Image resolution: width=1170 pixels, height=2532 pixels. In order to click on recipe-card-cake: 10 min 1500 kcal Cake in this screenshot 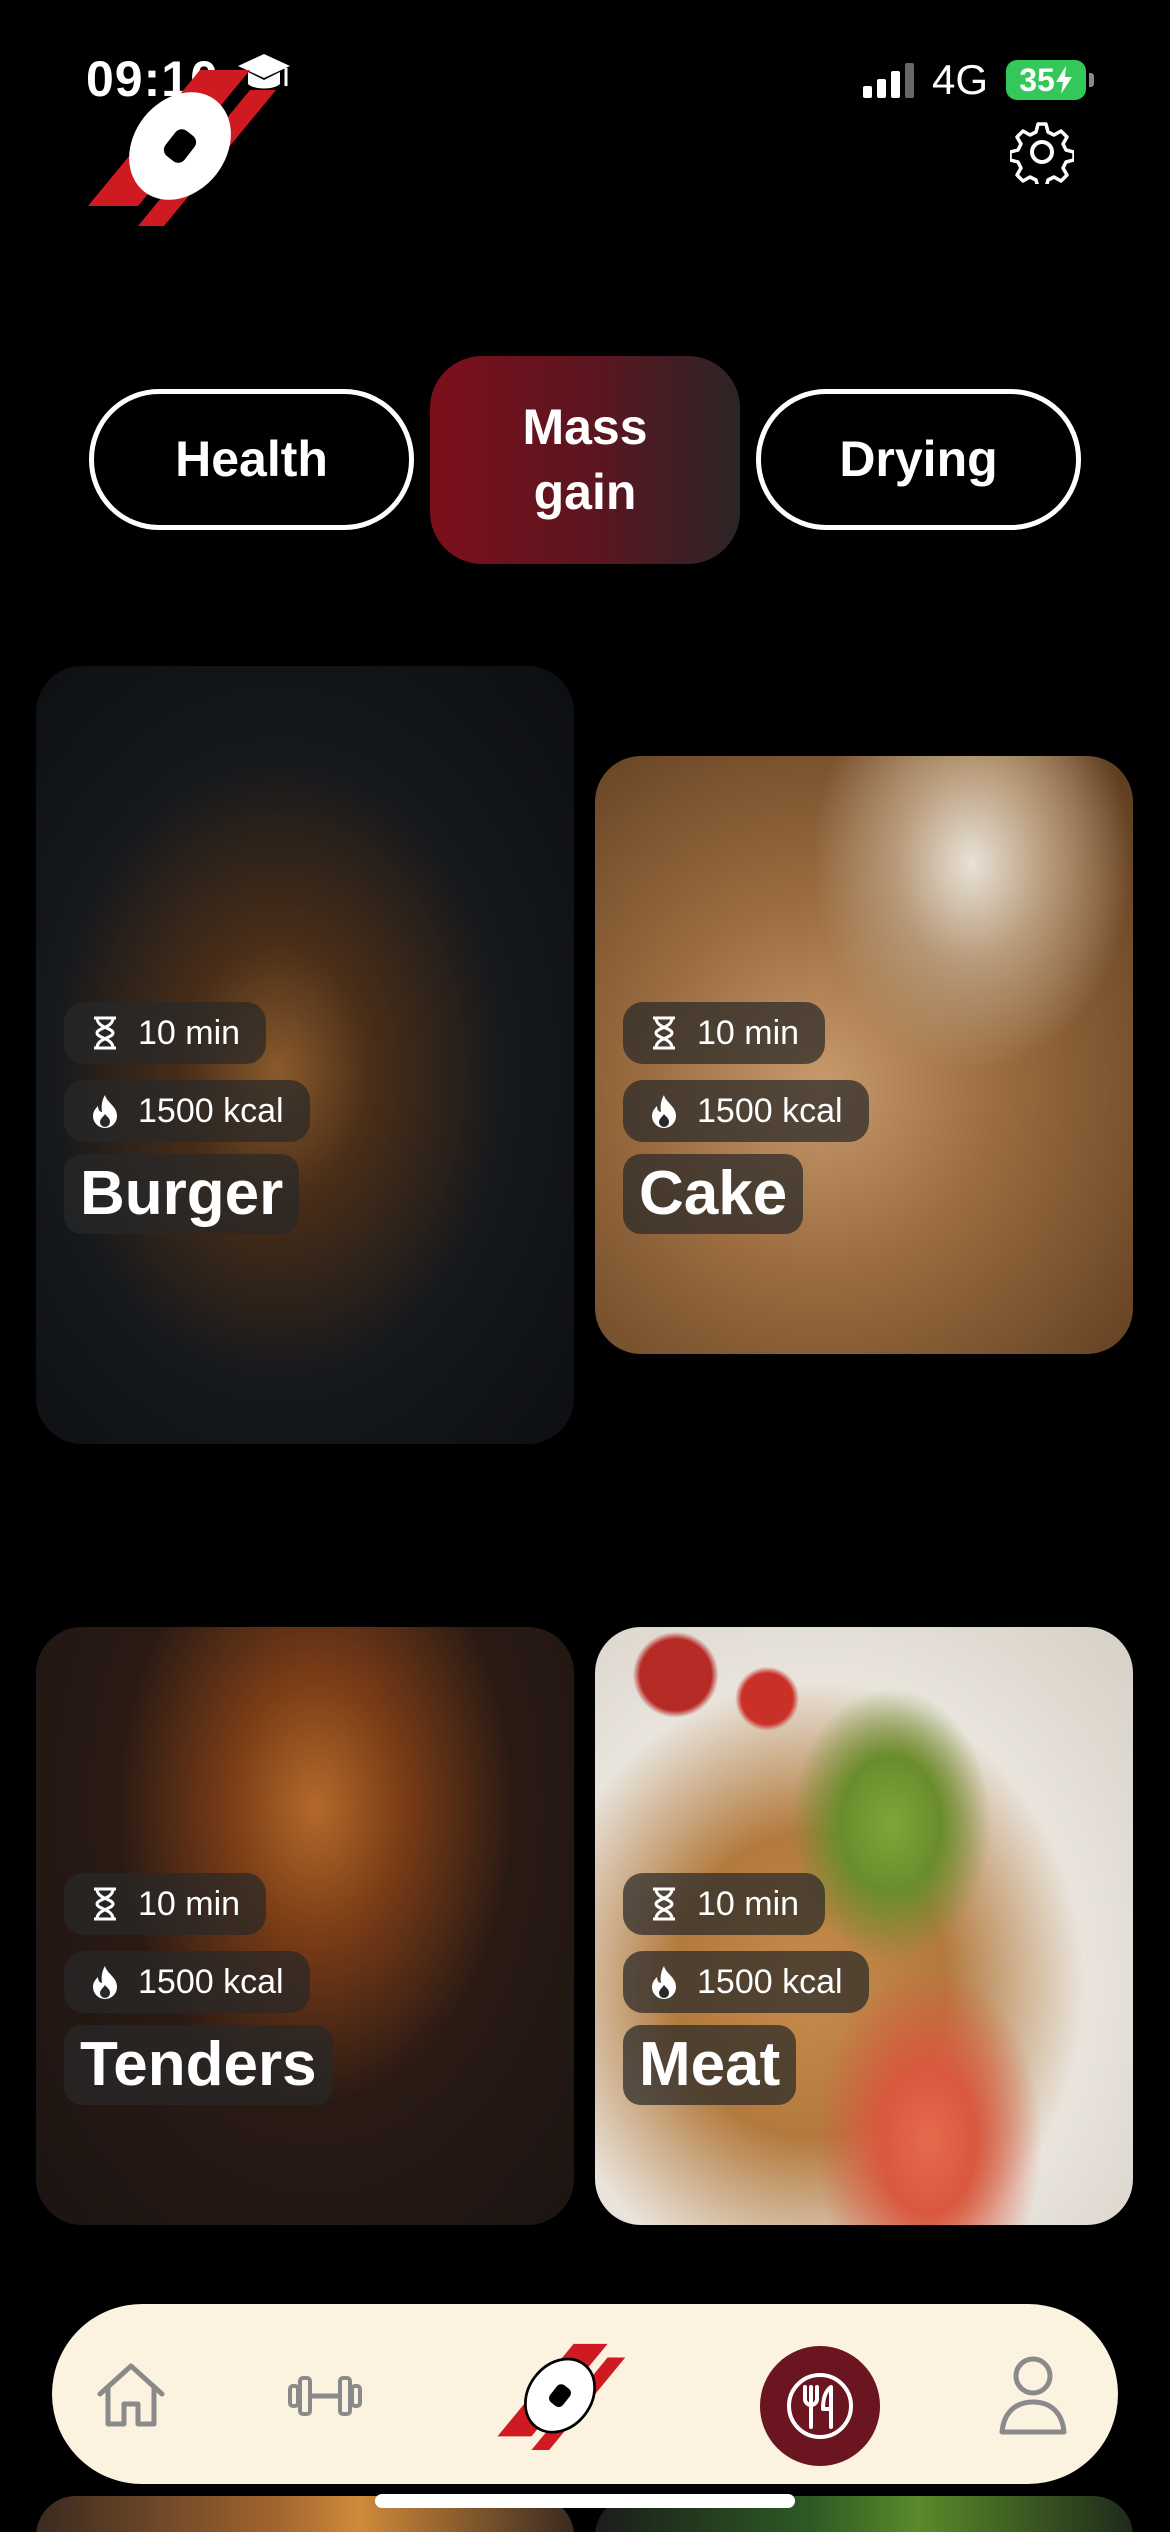, I will do `click(864, 1055)`.